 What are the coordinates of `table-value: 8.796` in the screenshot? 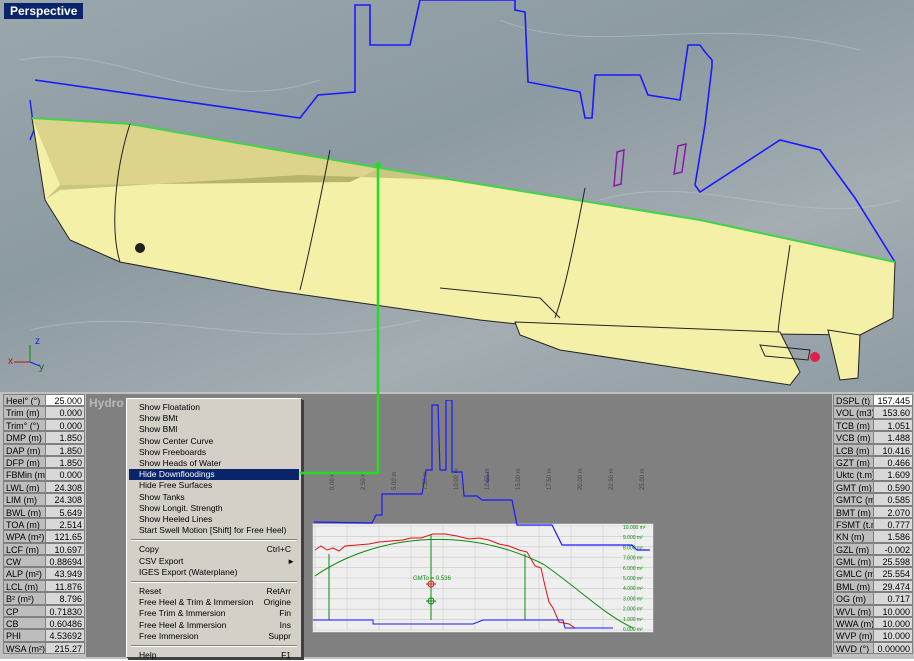 It's located at (65, 598).